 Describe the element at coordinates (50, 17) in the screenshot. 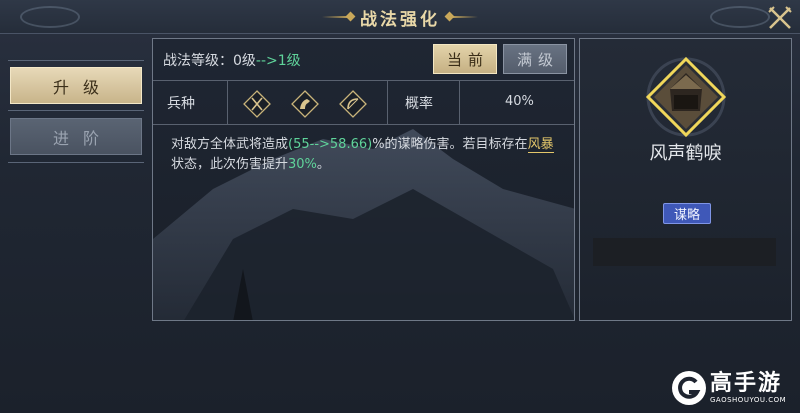

I see `decor-swirl-left` at that location.